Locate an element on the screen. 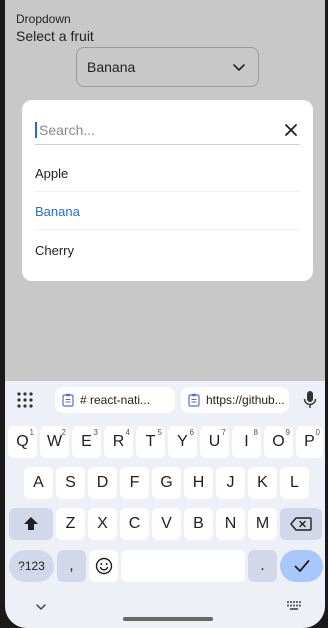 Image resolution: width=328 pixels, height=628 pixels. key-hint: 2 is located at coordinates (63, 432).